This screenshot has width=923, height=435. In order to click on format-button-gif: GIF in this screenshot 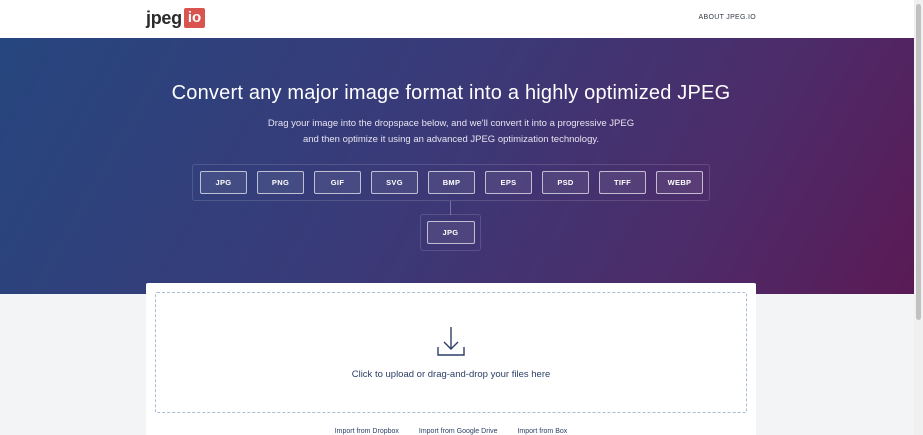, I will do `click(337, 182)`.